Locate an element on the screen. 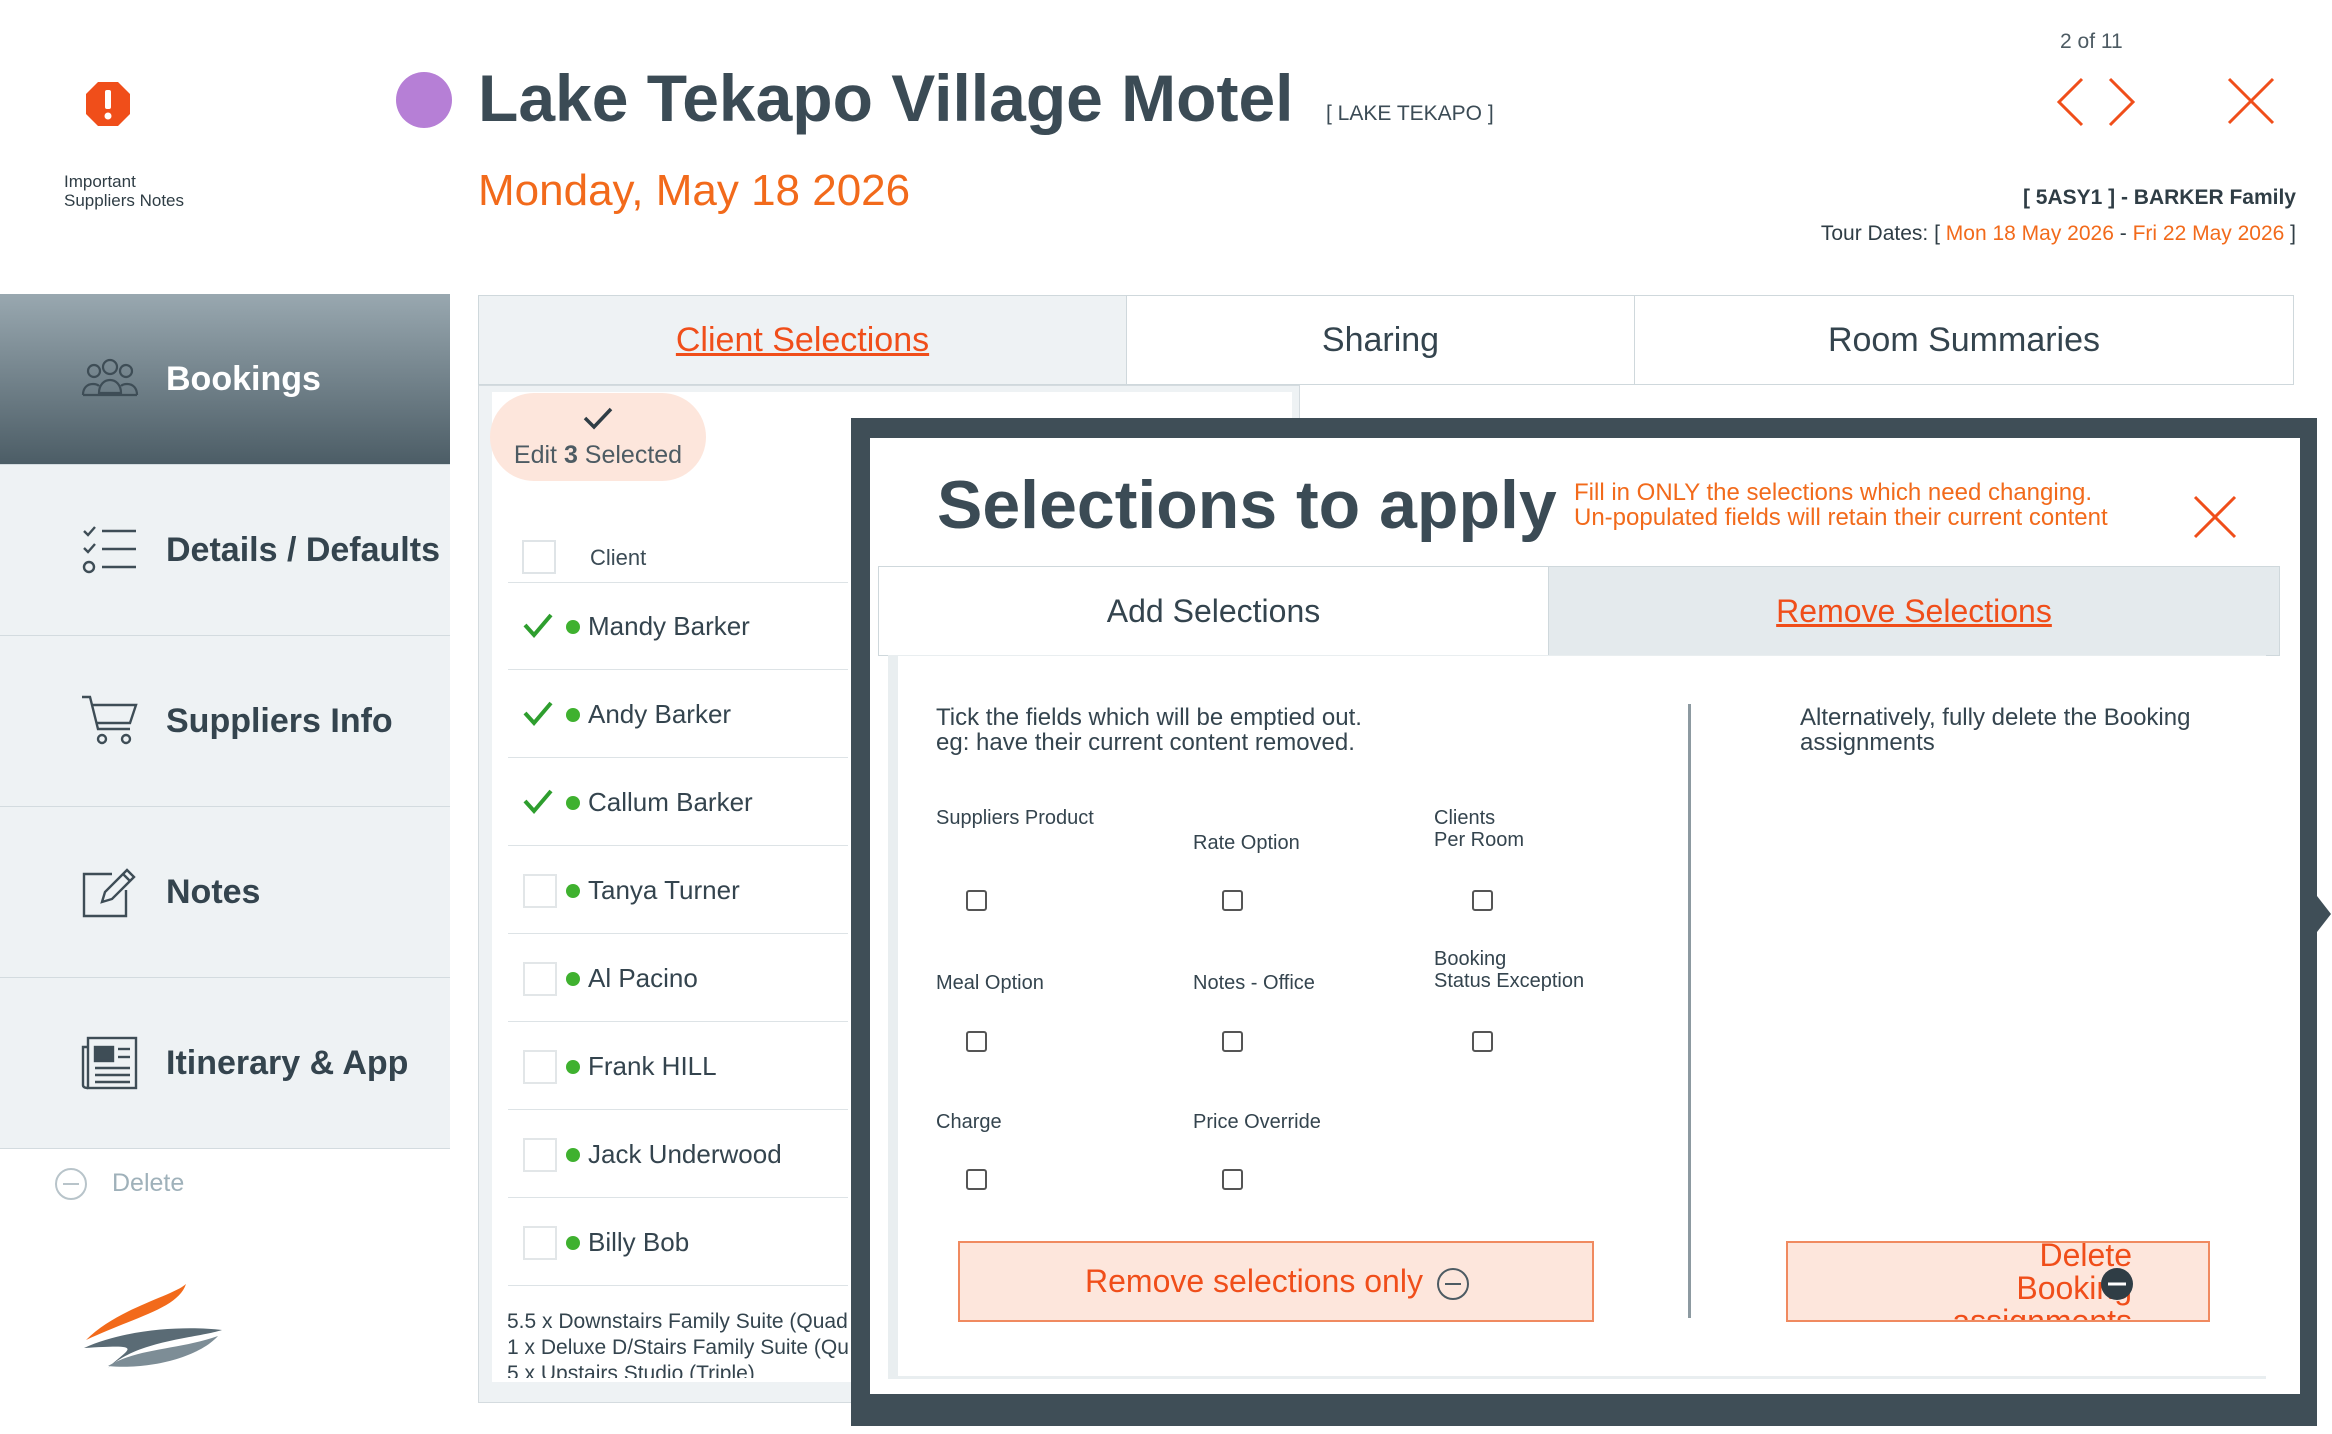  clients-per-room-checkbox is located at coordinates (1482, 900).